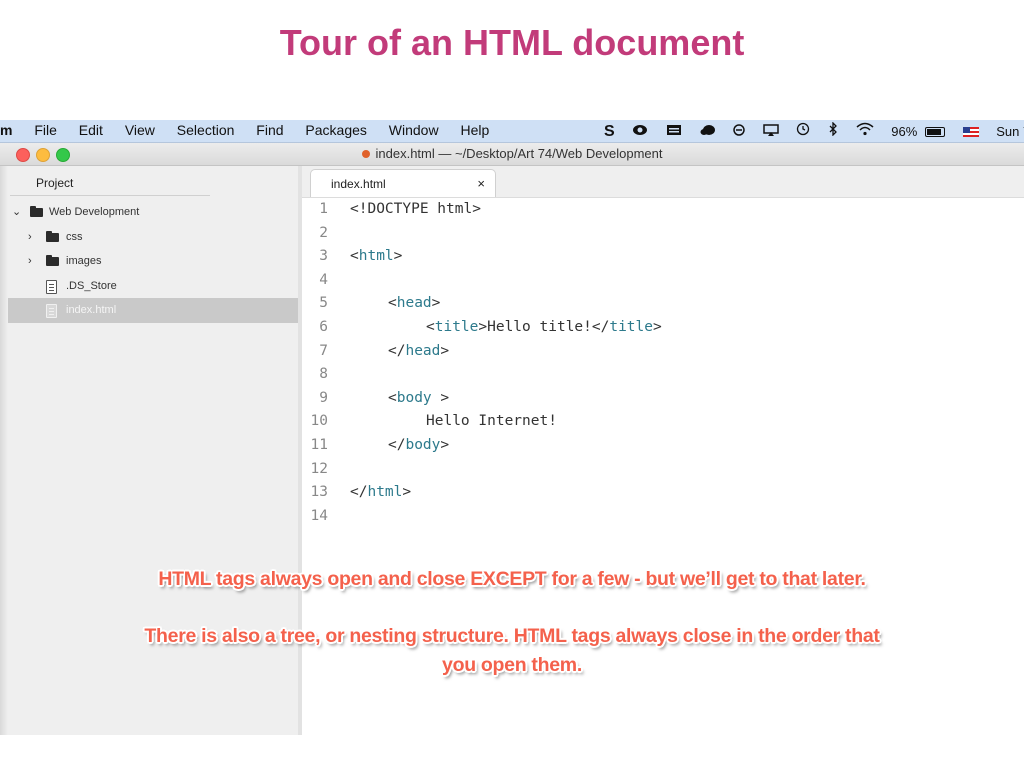 The height and width of the screenshot is (768, 1024). I want to click on tree-item-label: css, so click(74, 236).